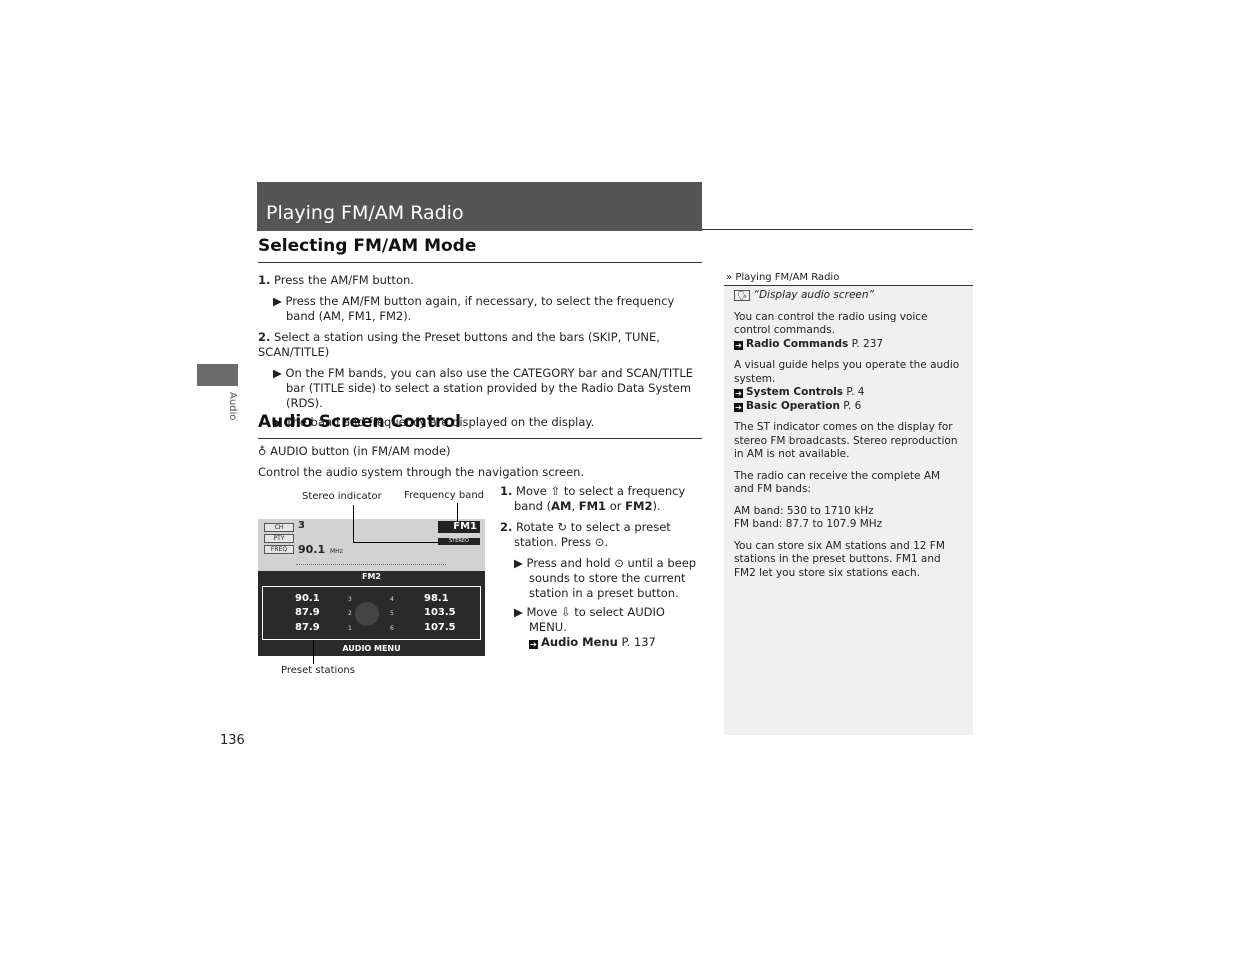 This screenshot has height=954, width=1235. What do you see at coordinates (848, 345) in the screenshot?
I see `ref-radio-commands: ➔ Radio Commands P. 237` at bounding box center [848, 345].